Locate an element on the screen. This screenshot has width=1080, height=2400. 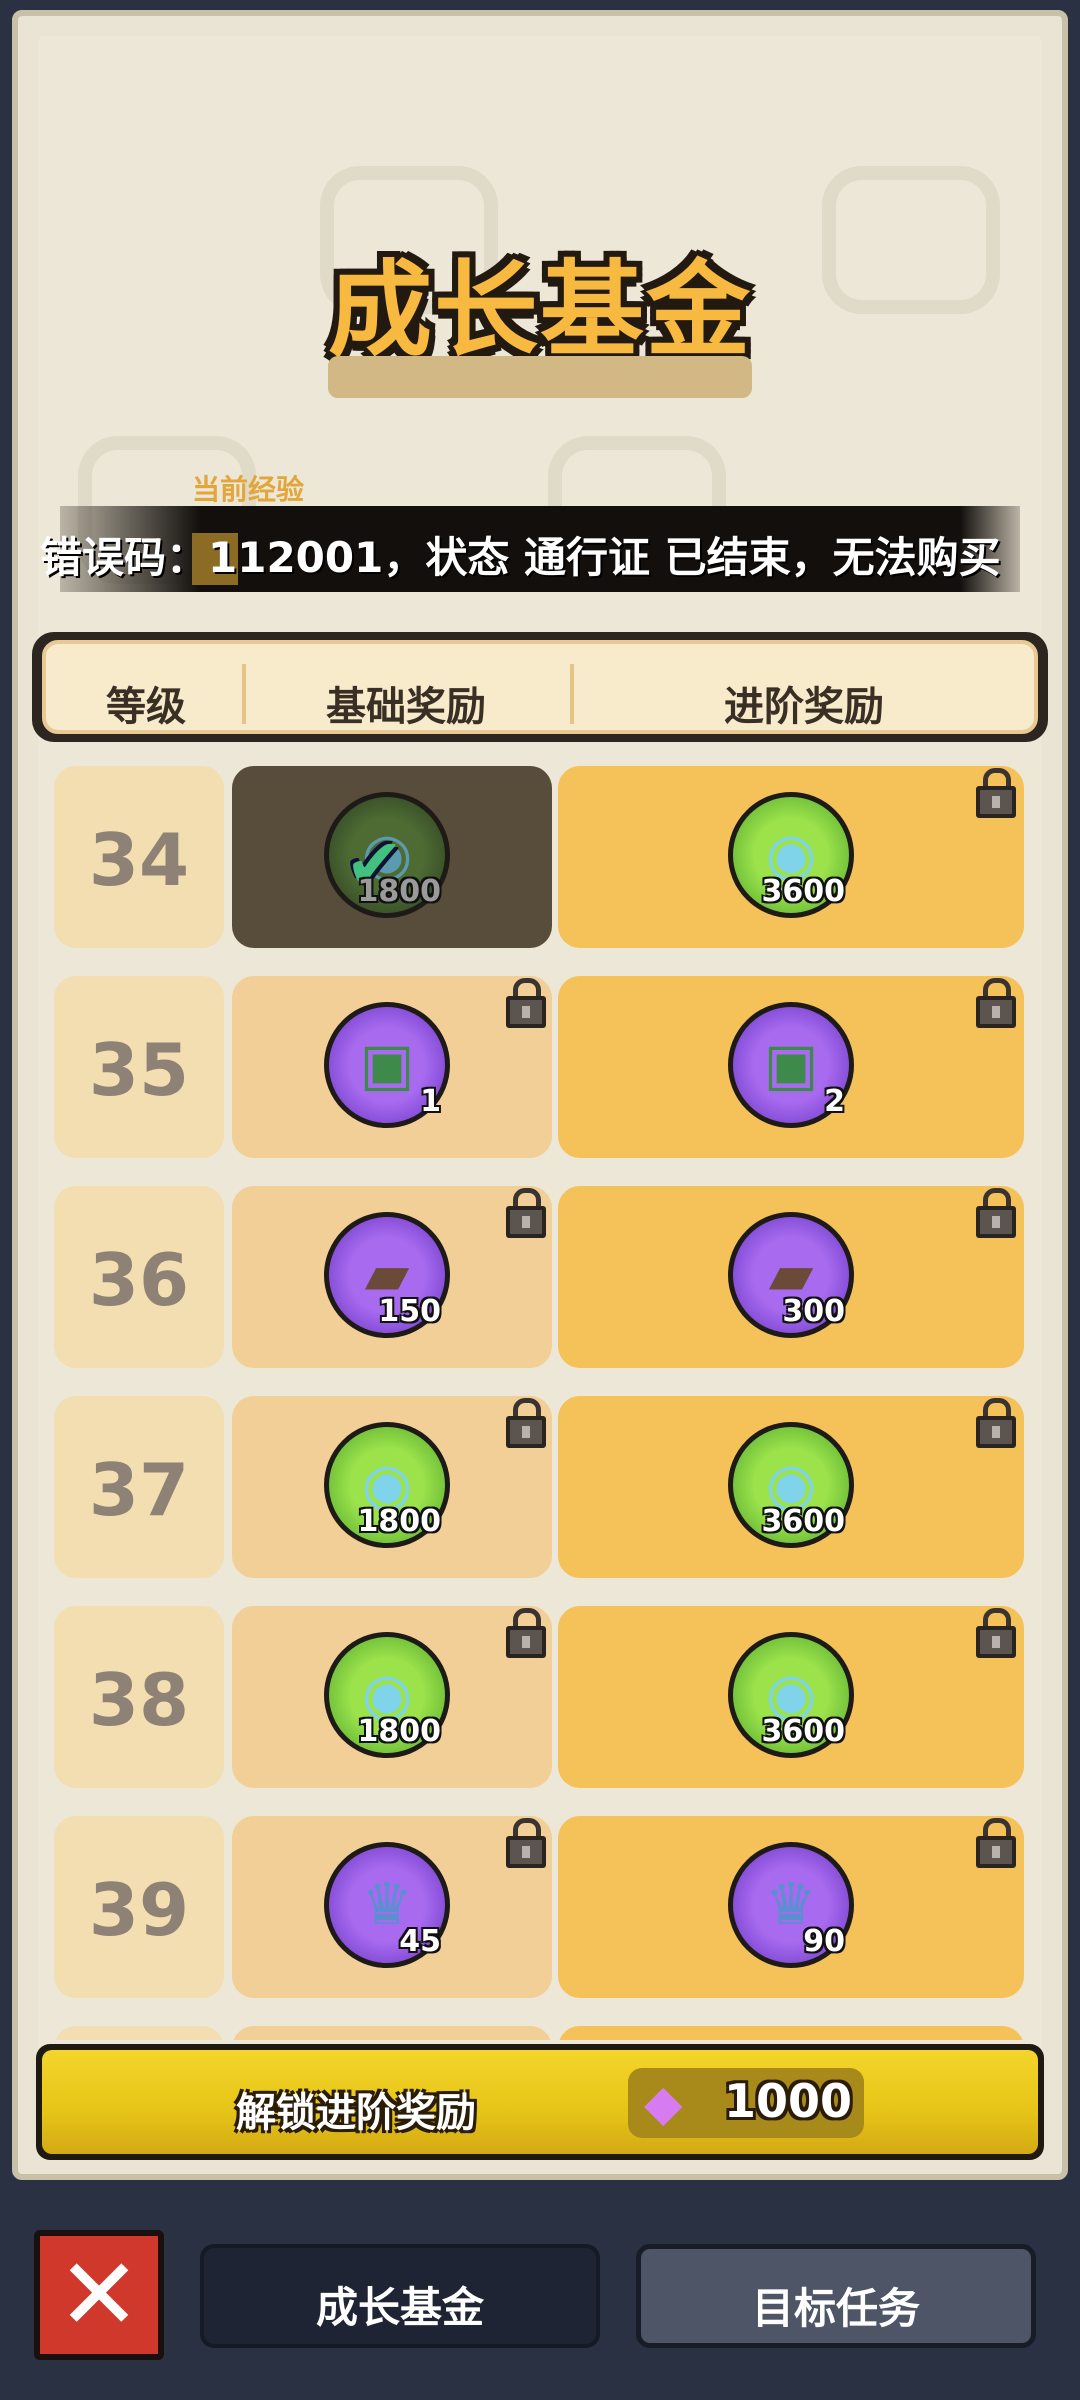
reward-row: 35 ▣ 1 ▣ 2 is located at coordinates (540, 1067).